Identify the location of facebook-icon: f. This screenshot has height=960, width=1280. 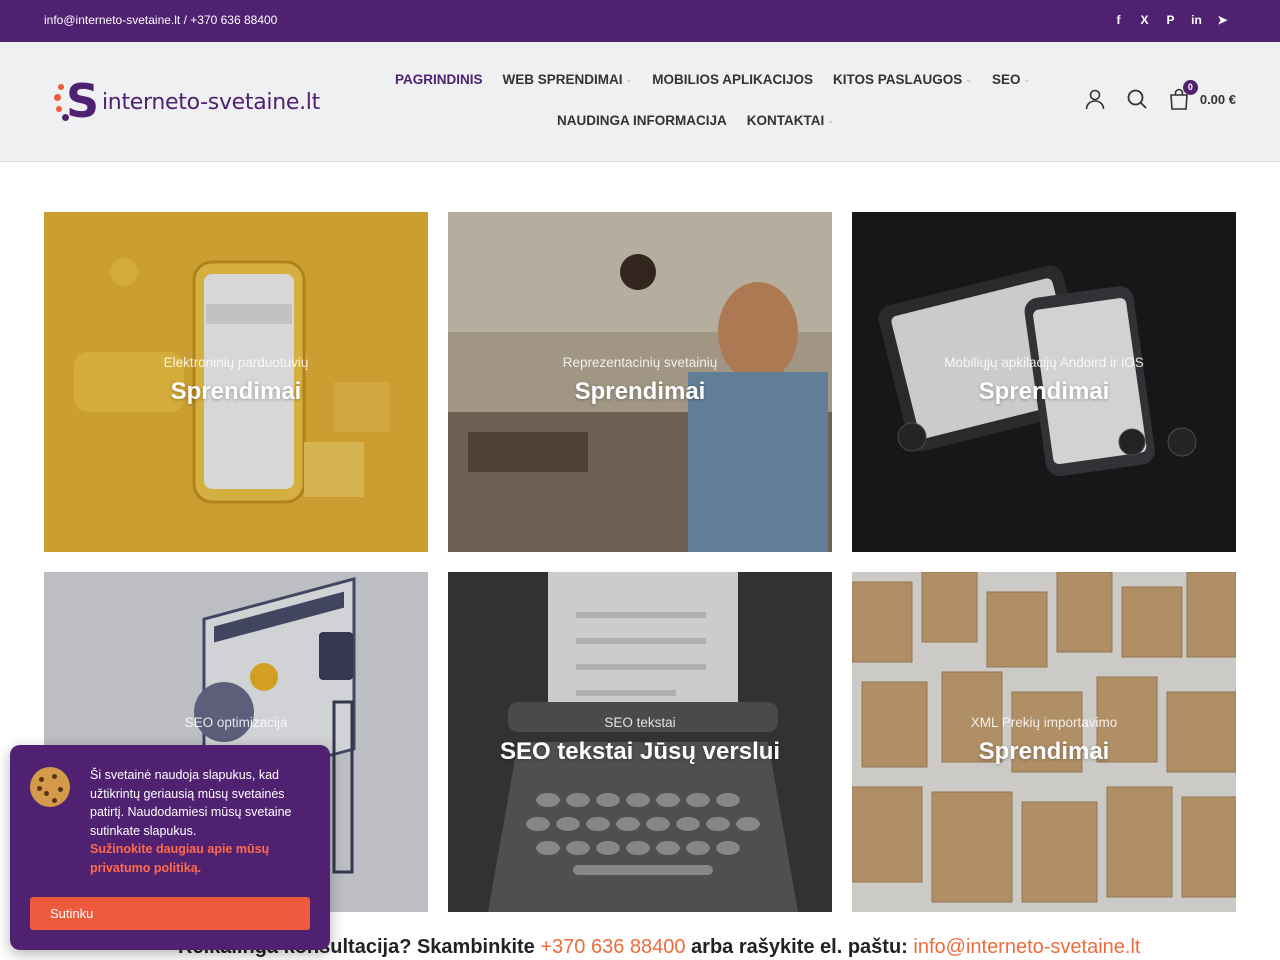
(1118, 20).